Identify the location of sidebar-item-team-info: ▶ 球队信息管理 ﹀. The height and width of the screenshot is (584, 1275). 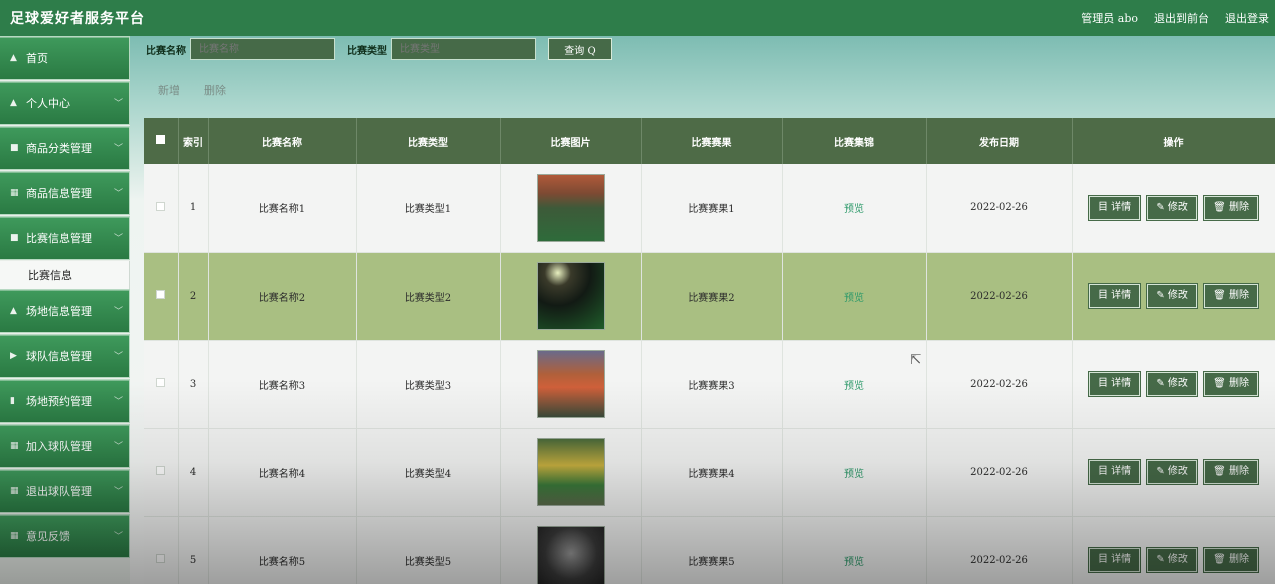
(65, 356).